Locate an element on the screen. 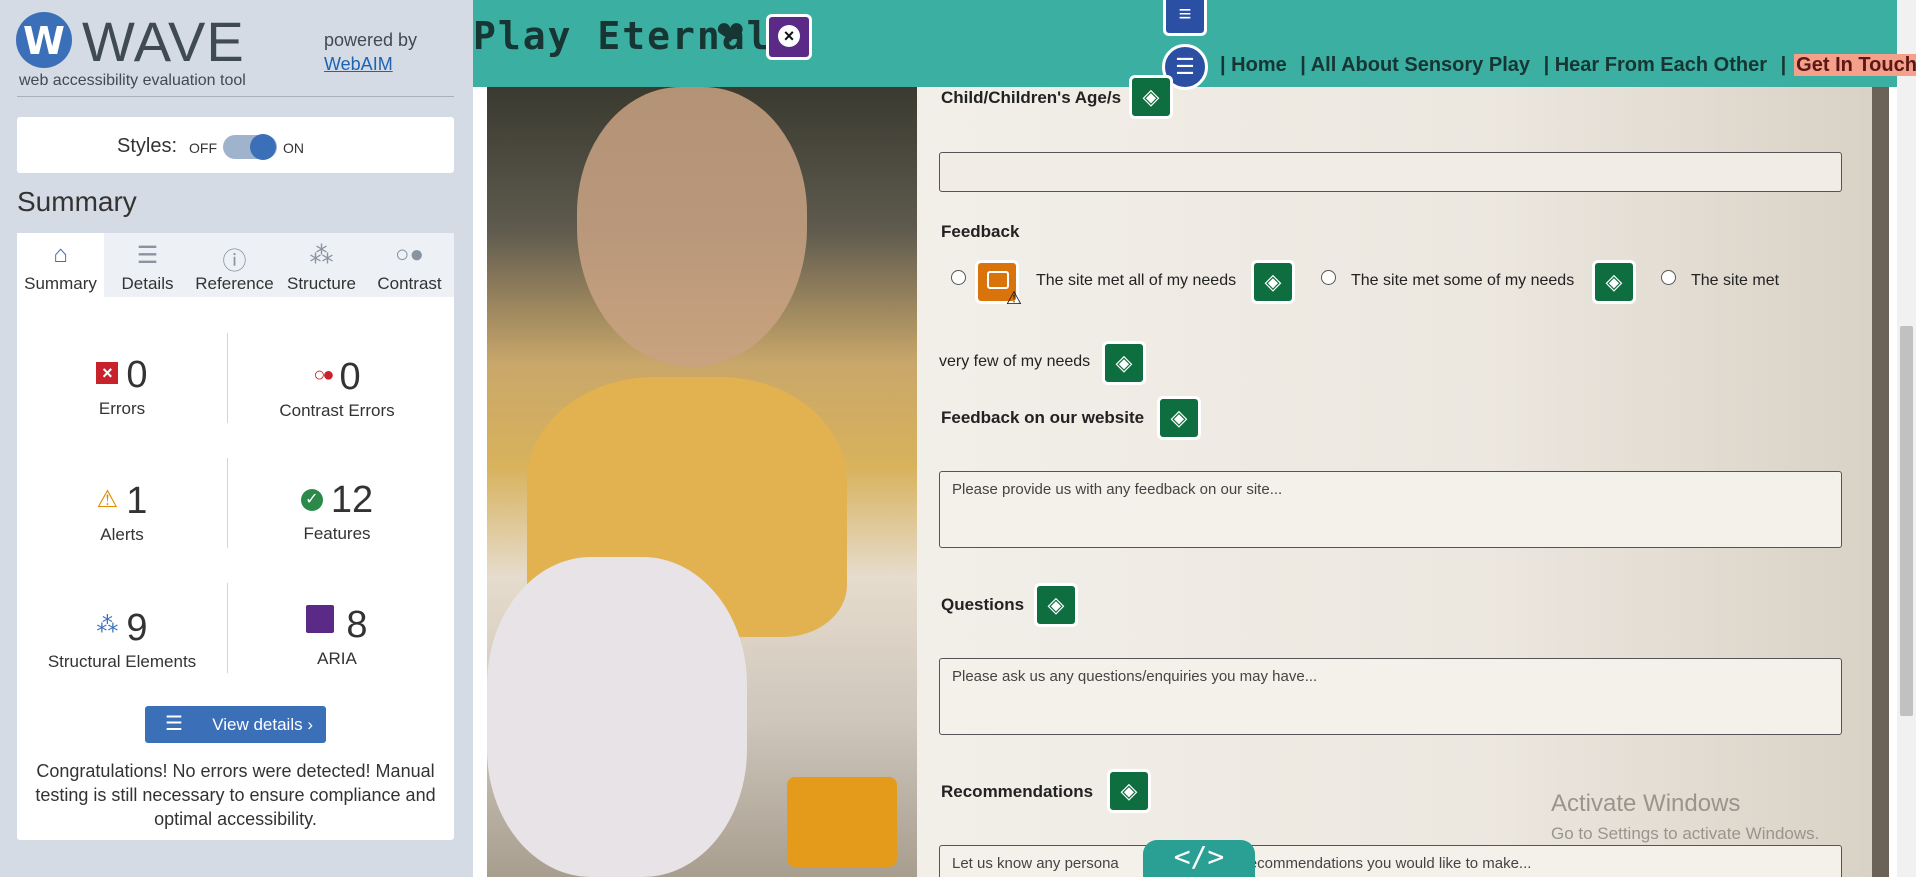  wave-close-icon: × is located at coordinates (789, 37).